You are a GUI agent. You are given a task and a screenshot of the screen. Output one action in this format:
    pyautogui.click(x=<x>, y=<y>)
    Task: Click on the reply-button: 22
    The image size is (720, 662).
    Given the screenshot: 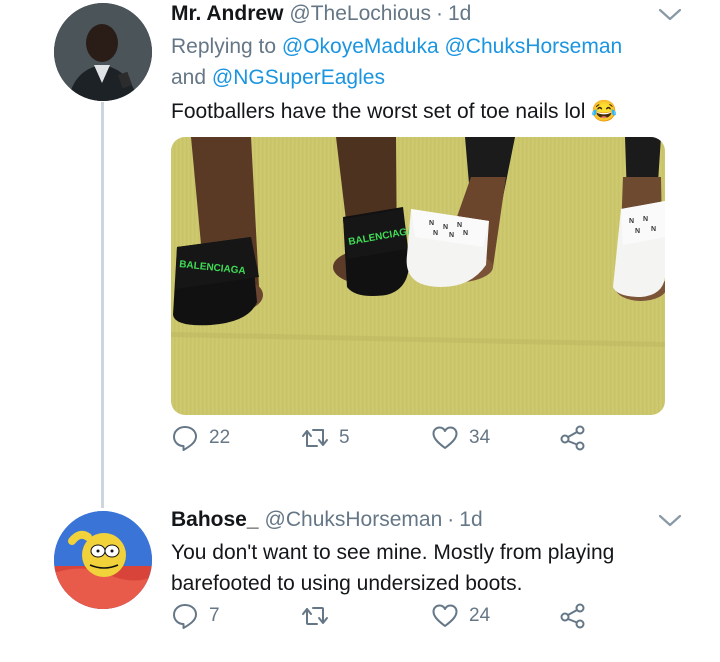 What is the action you would take?
    pyautogui.click(x=200, y=438)
    